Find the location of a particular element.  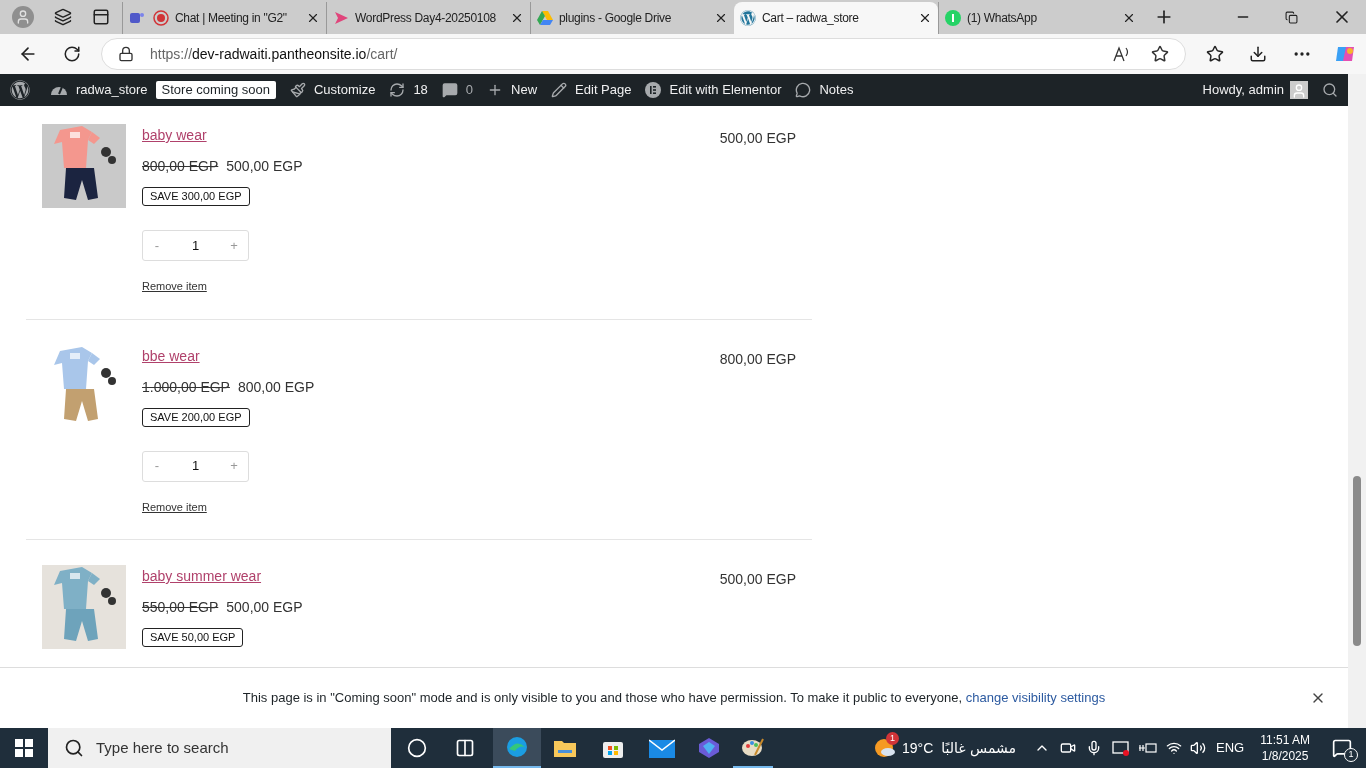

weather-badge: 1 is located at coordinates (892, 738).